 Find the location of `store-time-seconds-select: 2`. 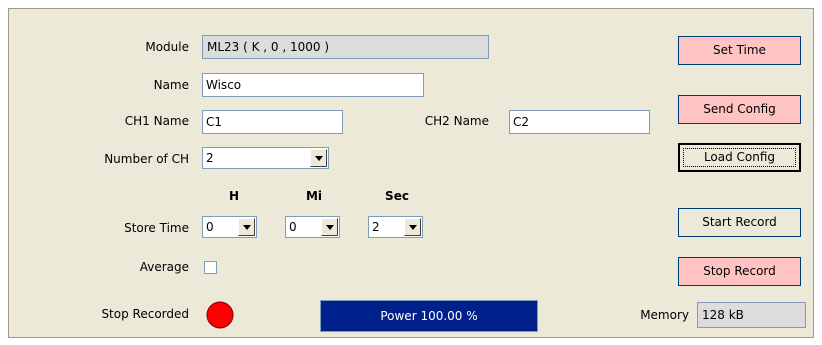

store-time-seconds-select: 2 is located at coordinates (395, 227).